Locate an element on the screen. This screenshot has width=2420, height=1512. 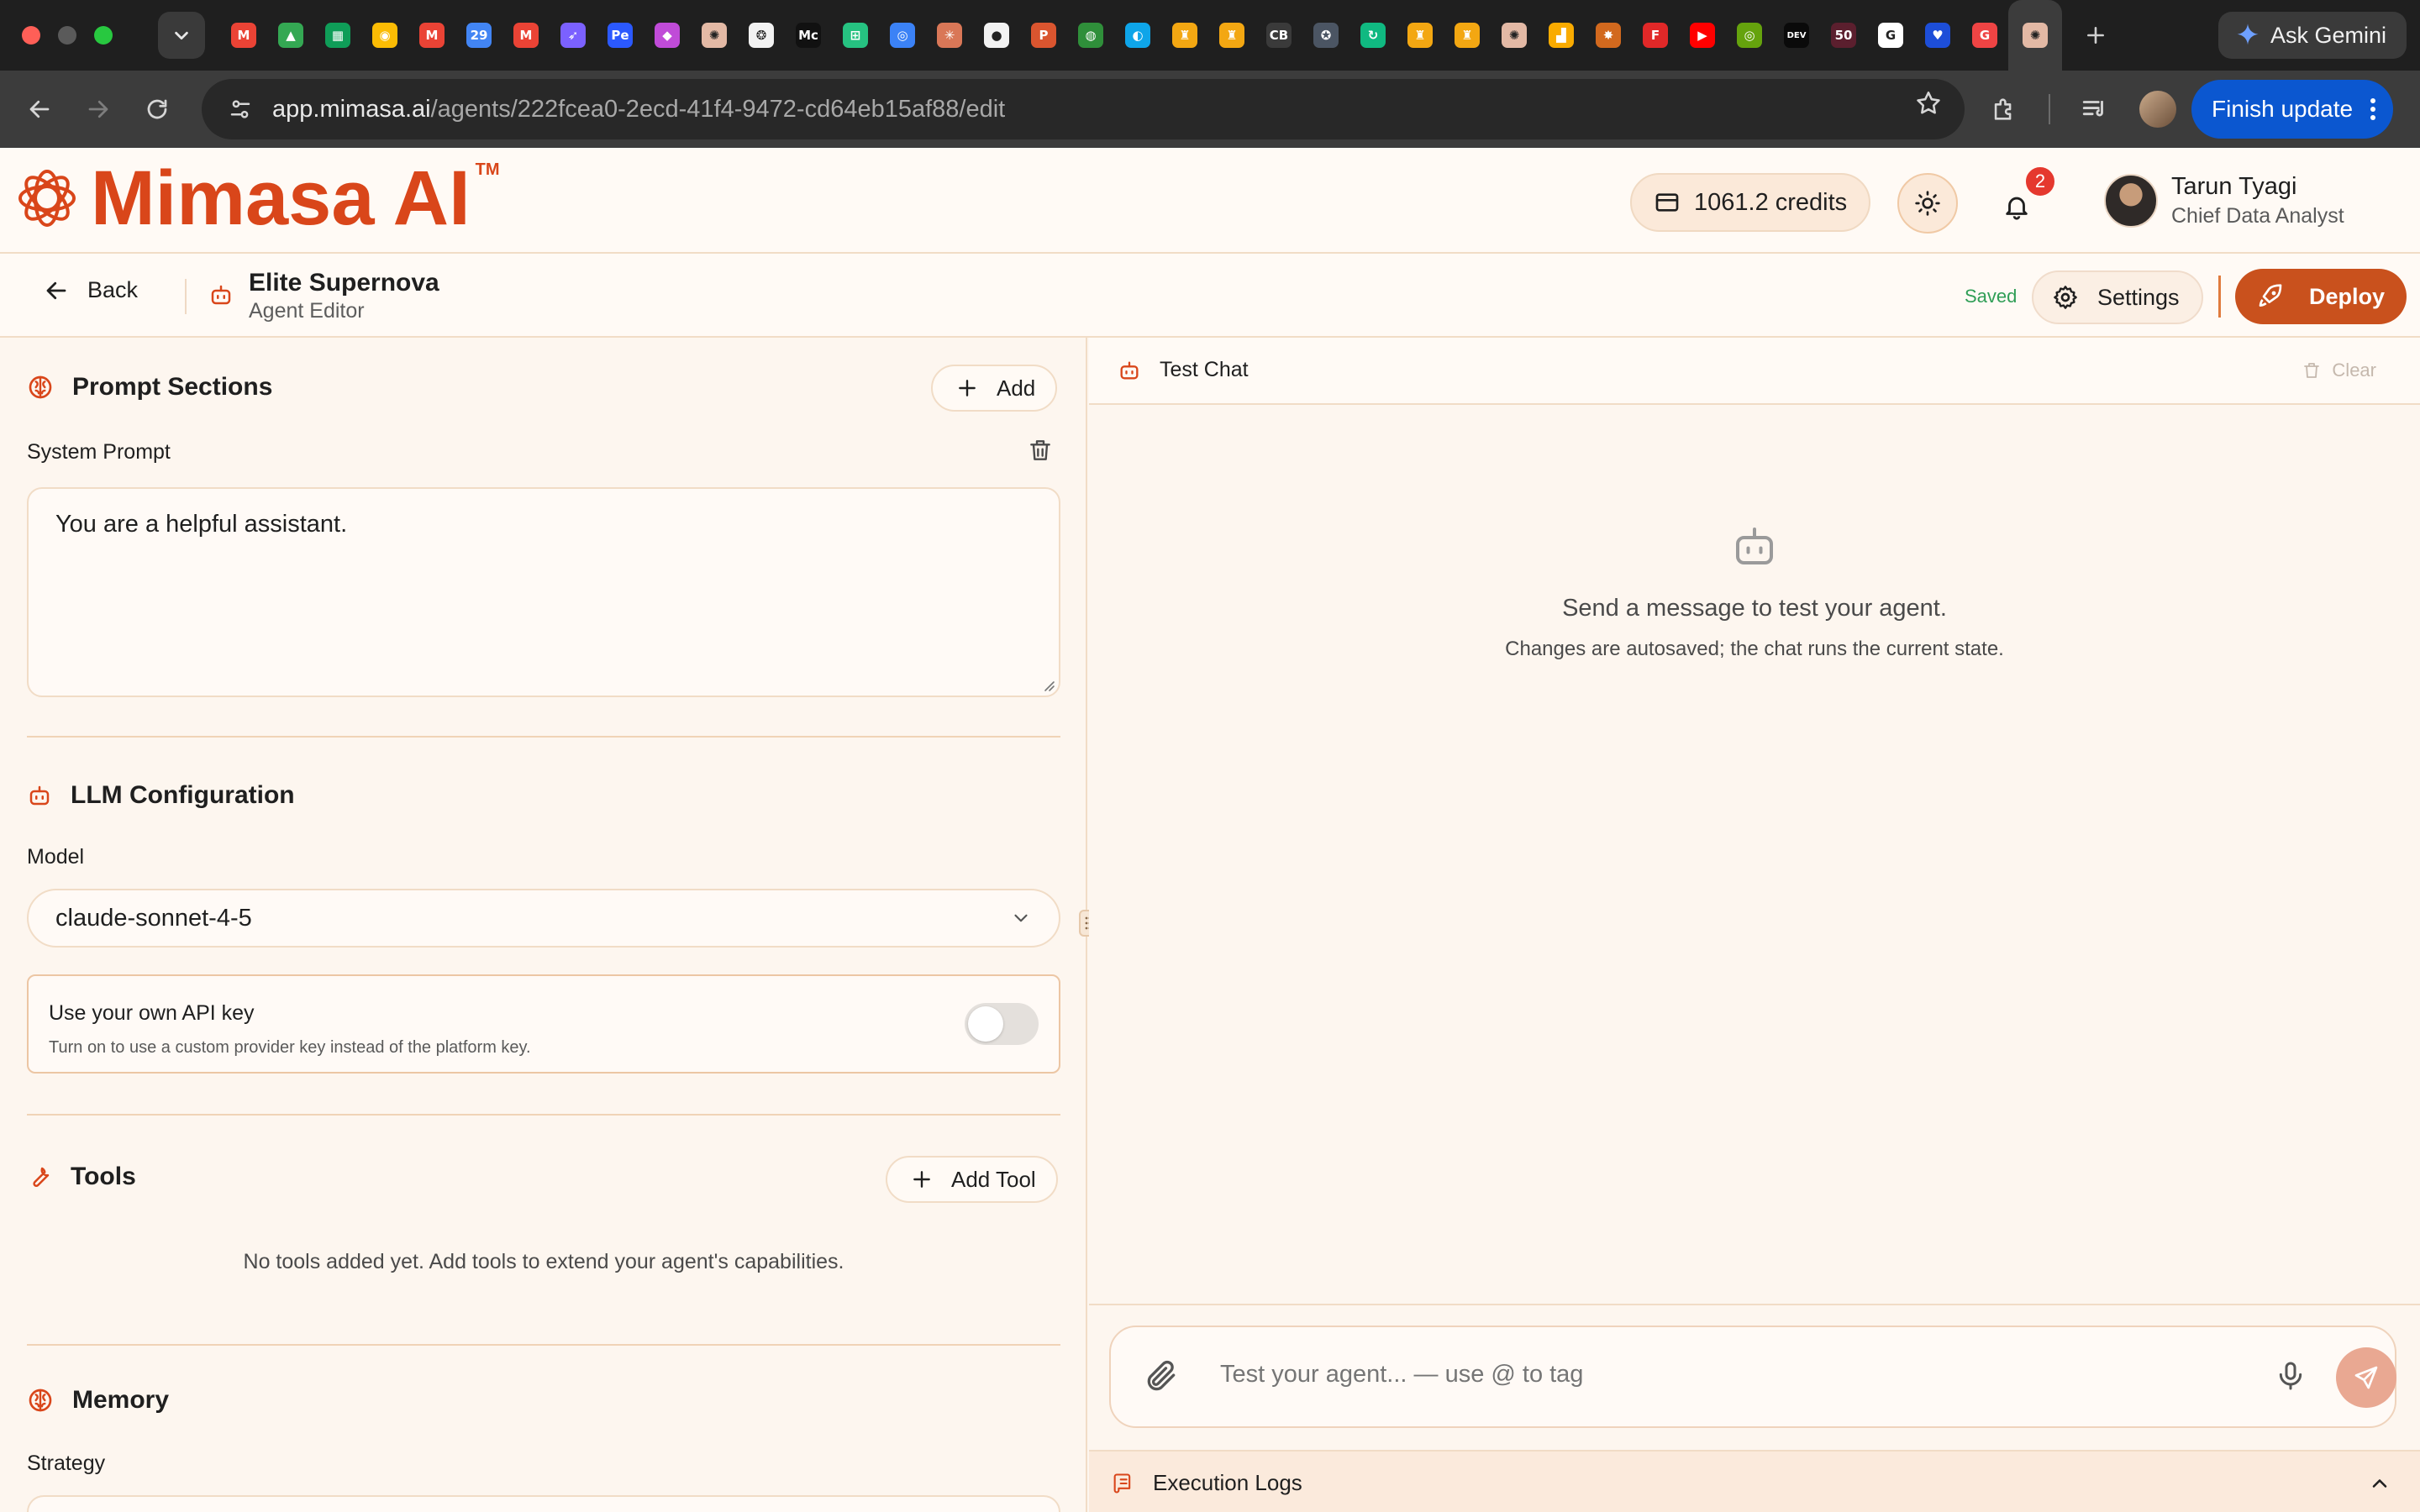
flipboard-icon: F is located at coordinates (1655, 35).